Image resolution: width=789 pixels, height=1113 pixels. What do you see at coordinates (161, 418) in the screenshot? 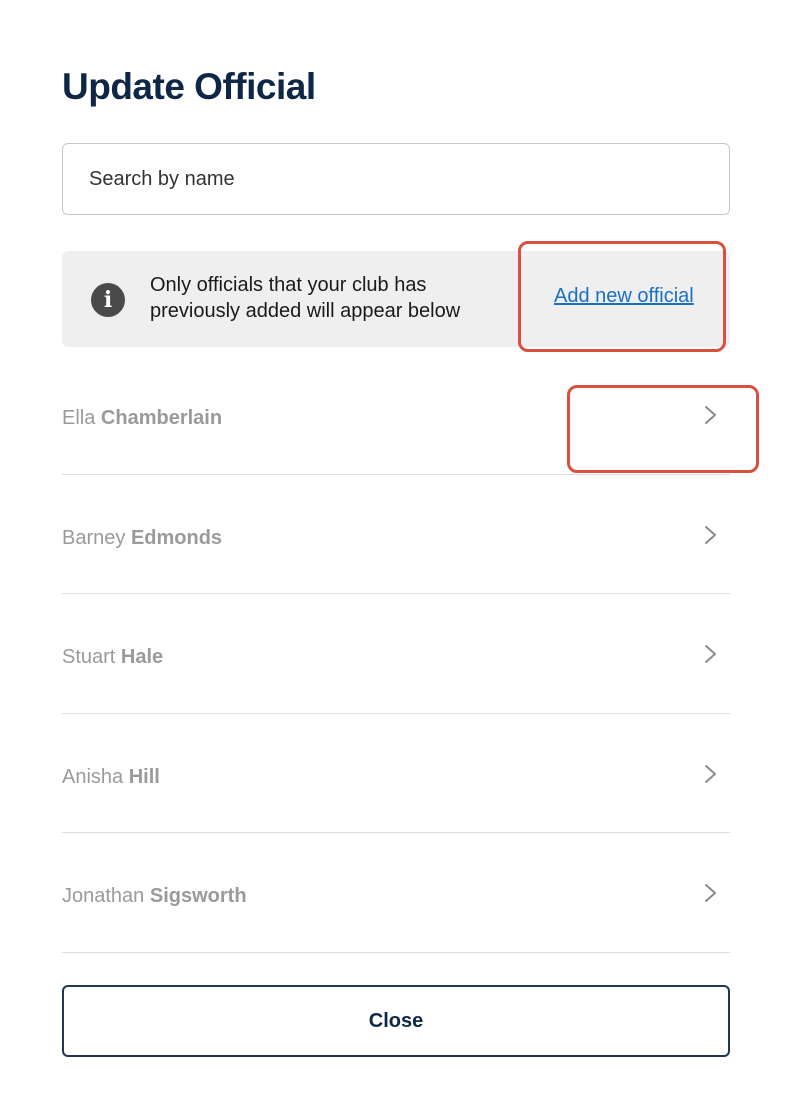
I see `official-last-name: Chamberlain` at bounding box center [161, 418].